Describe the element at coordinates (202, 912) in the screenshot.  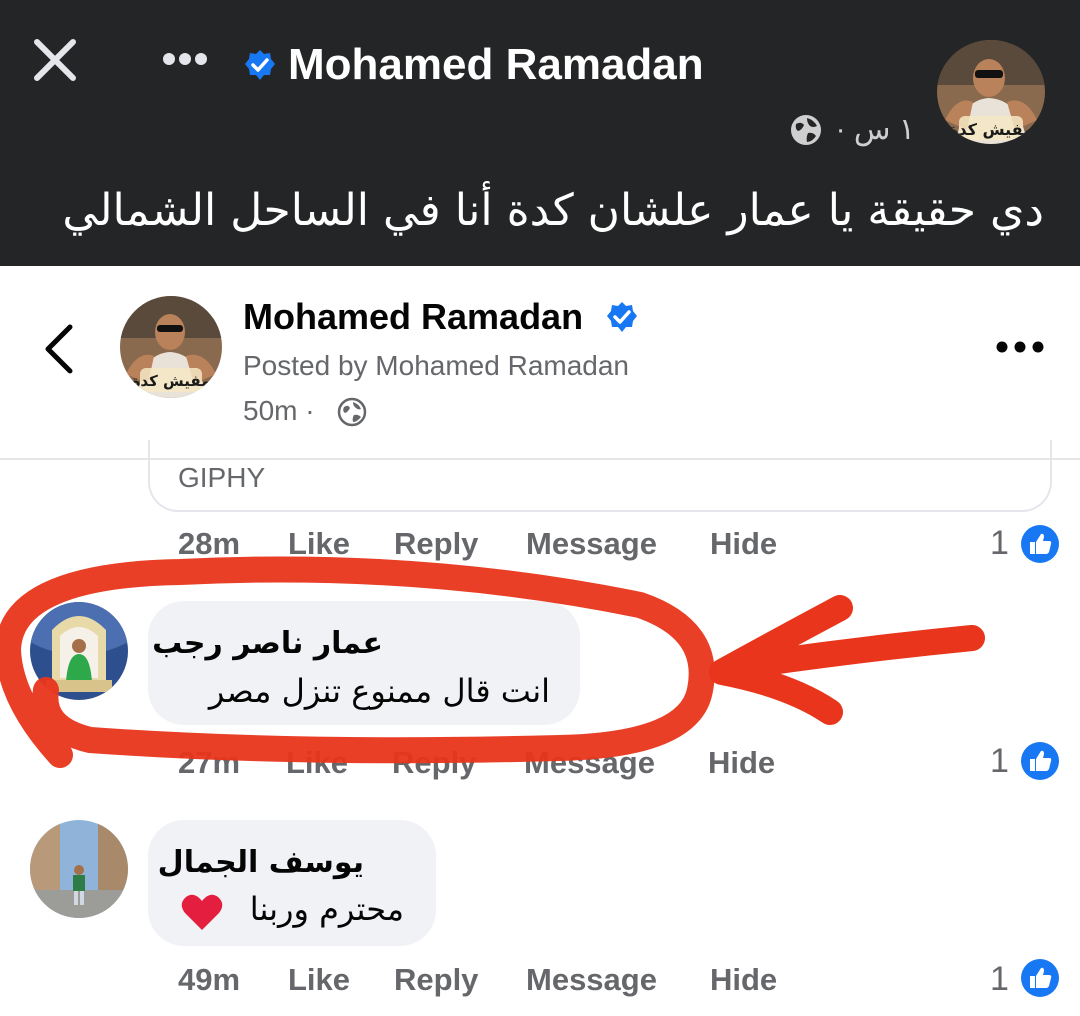
I see `red-heart-icon` at that location.